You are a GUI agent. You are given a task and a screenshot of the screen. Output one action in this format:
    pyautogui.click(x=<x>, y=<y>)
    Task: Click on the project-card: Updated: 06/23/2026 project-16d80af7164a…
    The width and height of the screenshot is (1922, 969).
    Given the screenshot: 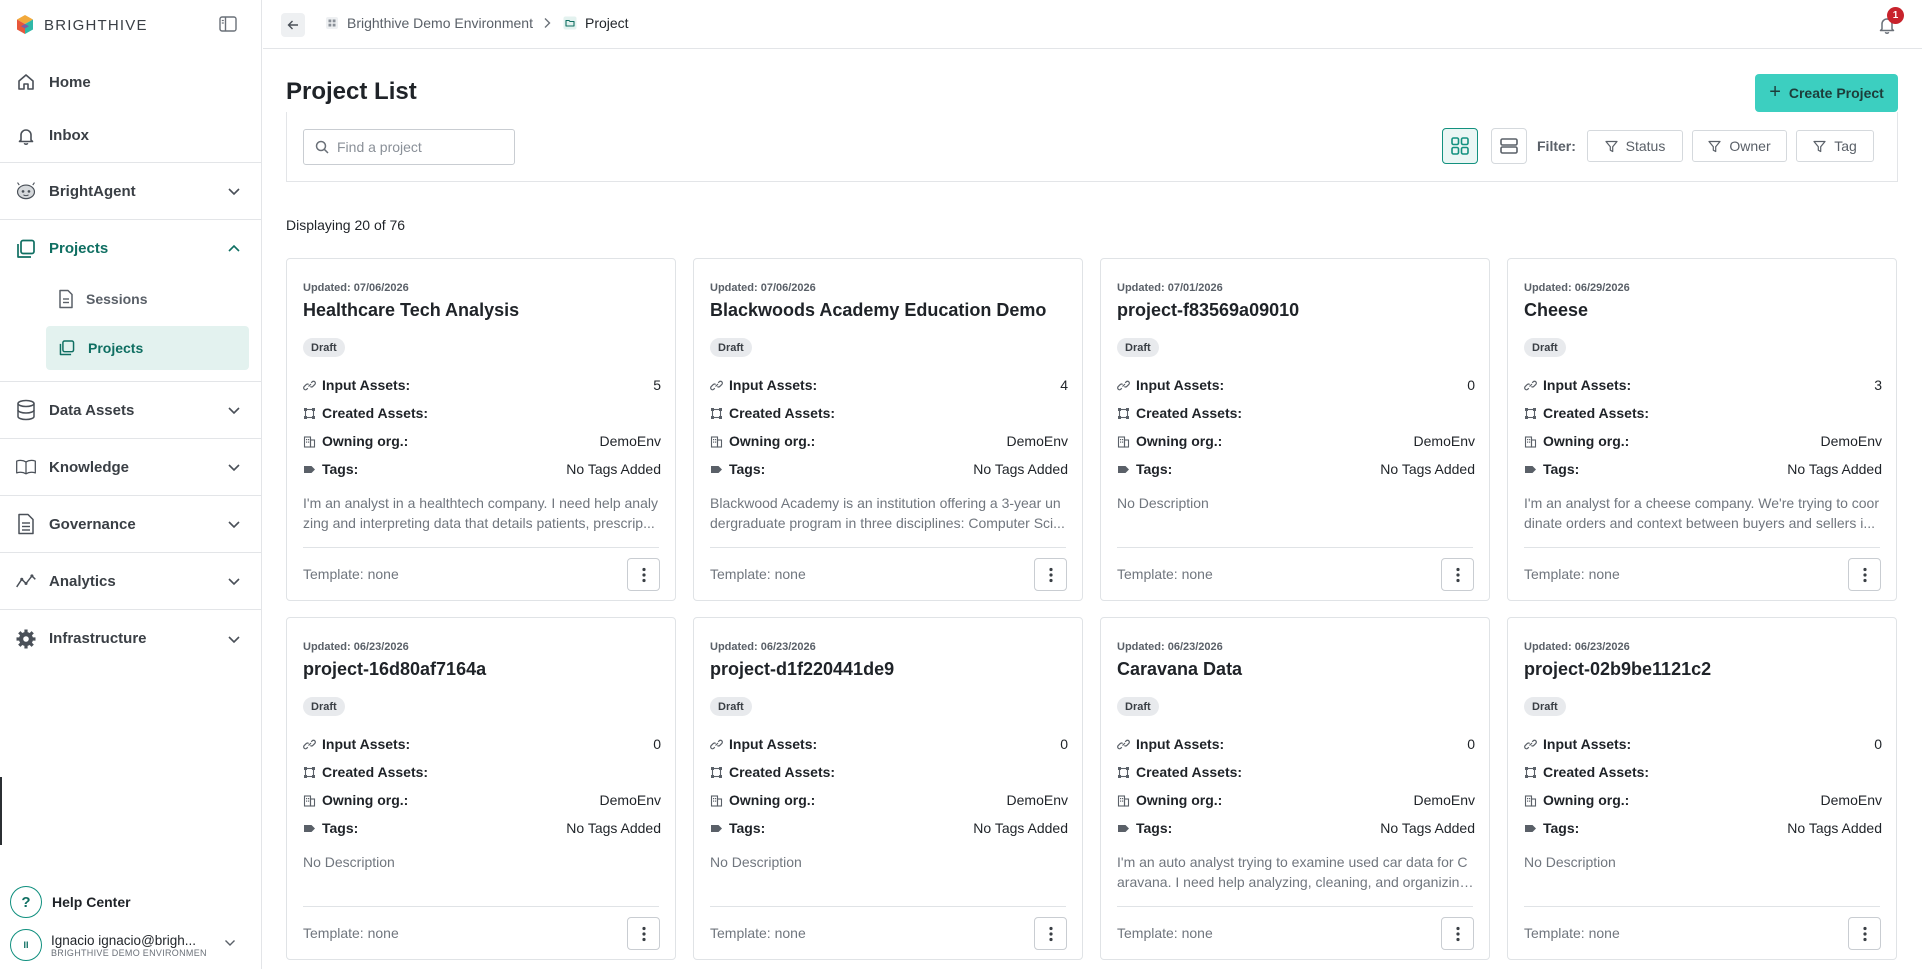 What is the action you would take?
    pyautogui.click(x=481, y=788)
    